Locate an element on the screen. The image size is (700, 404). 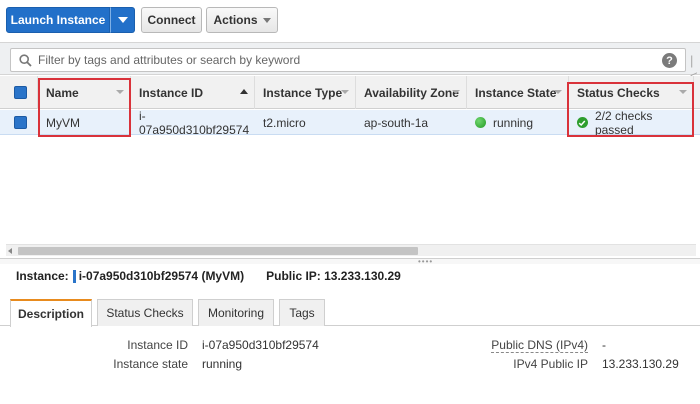
tab-description: Description is located at coordinates (51, 313).